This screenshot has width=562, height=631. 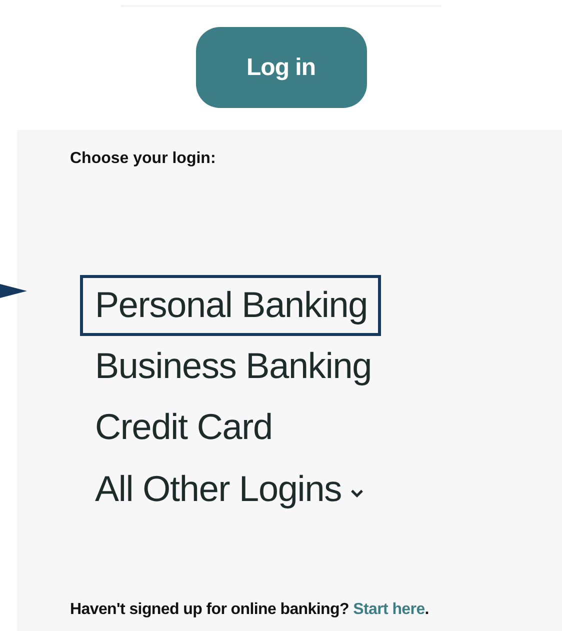 I want to click on start-here-link: Start here, so click(x=389, y=609).